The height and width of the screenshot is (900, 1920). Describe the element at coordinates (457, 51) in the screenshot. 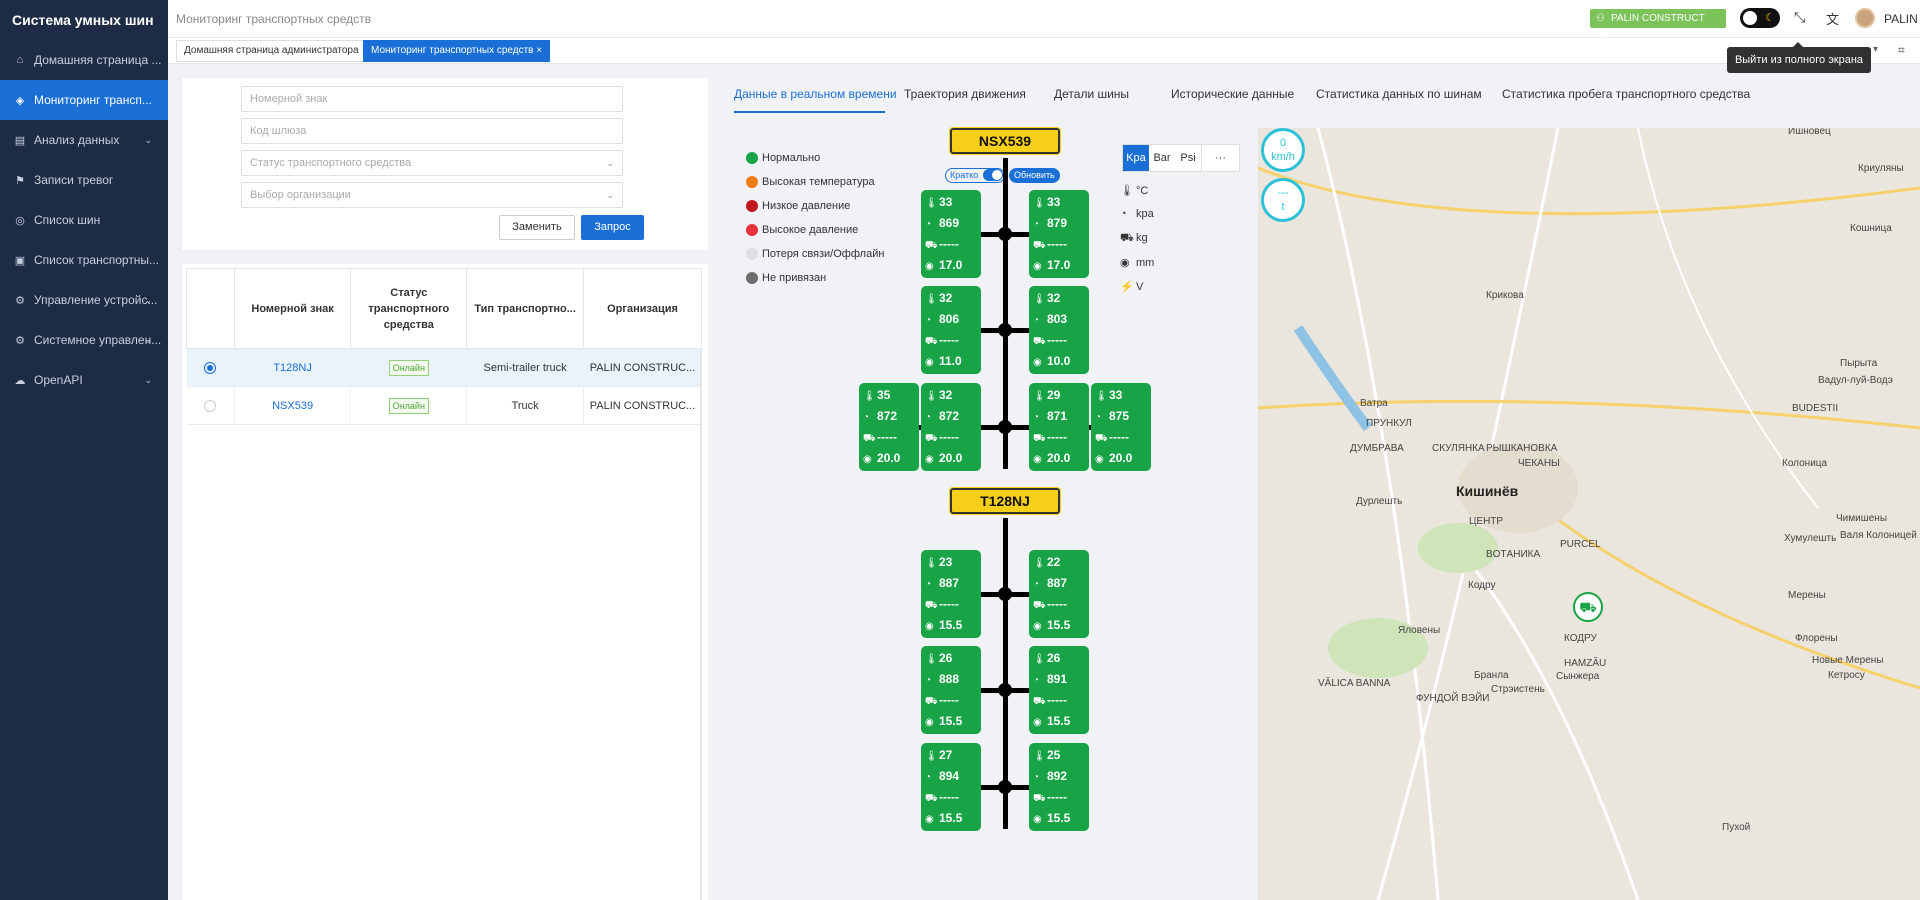

I see `tab-vehicle-monitoring: Мониторинг транспортных средств ×` at that location.